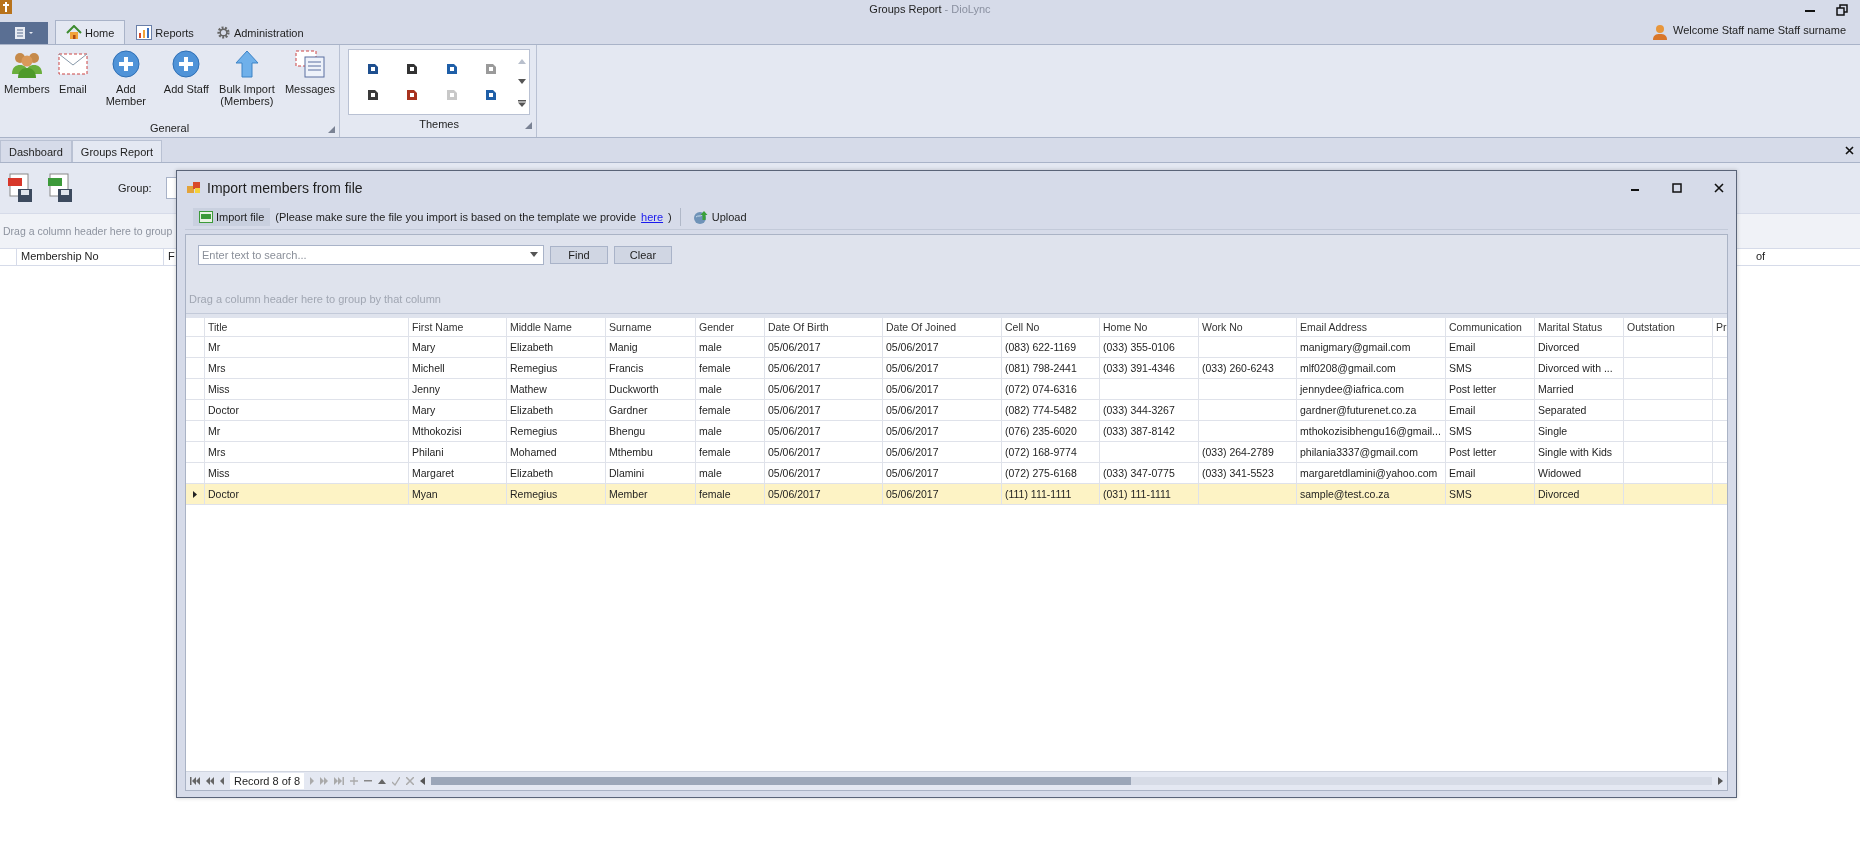 The width and height of the screenshot is (1860, 852). I want to click on theme-gallery, so click(439, 82).